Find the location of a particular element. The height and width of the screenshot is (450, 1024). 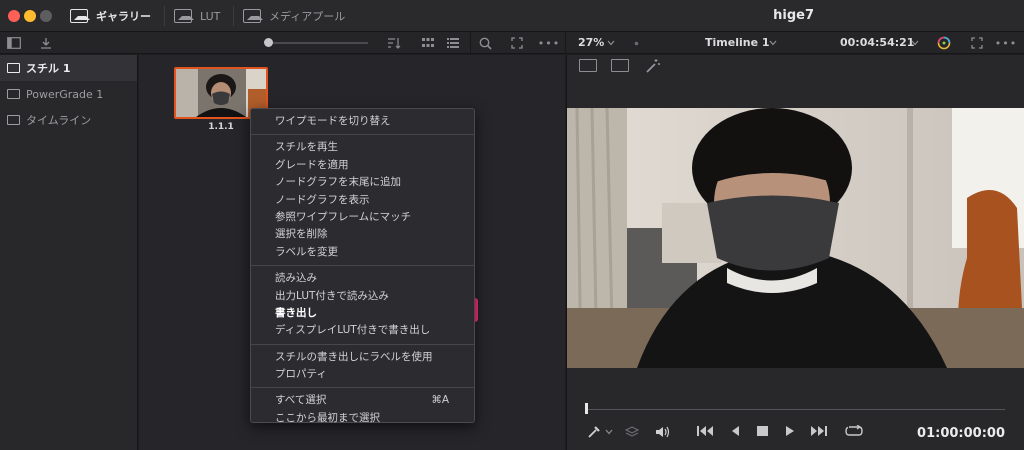

menu-item: 参照ワイプフレームにマッチ is located at coordinates (362, 217).